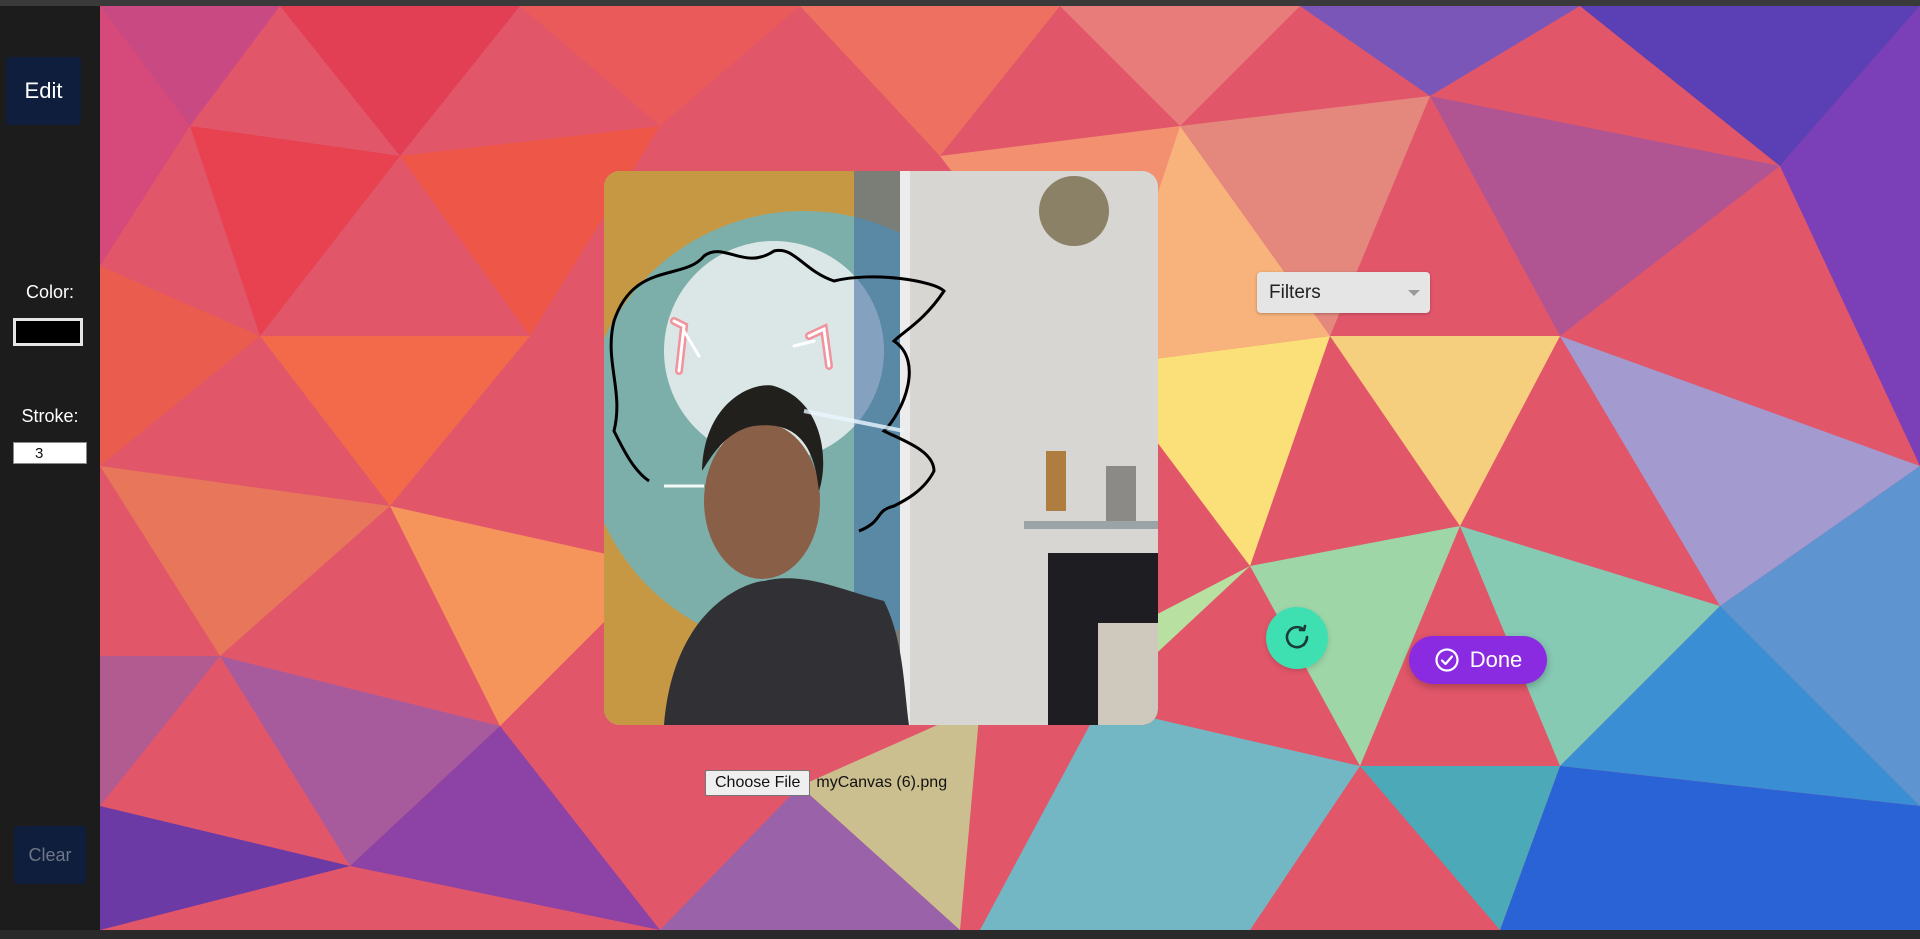  I want to click on check-circle-icon, so click(1447, 660).